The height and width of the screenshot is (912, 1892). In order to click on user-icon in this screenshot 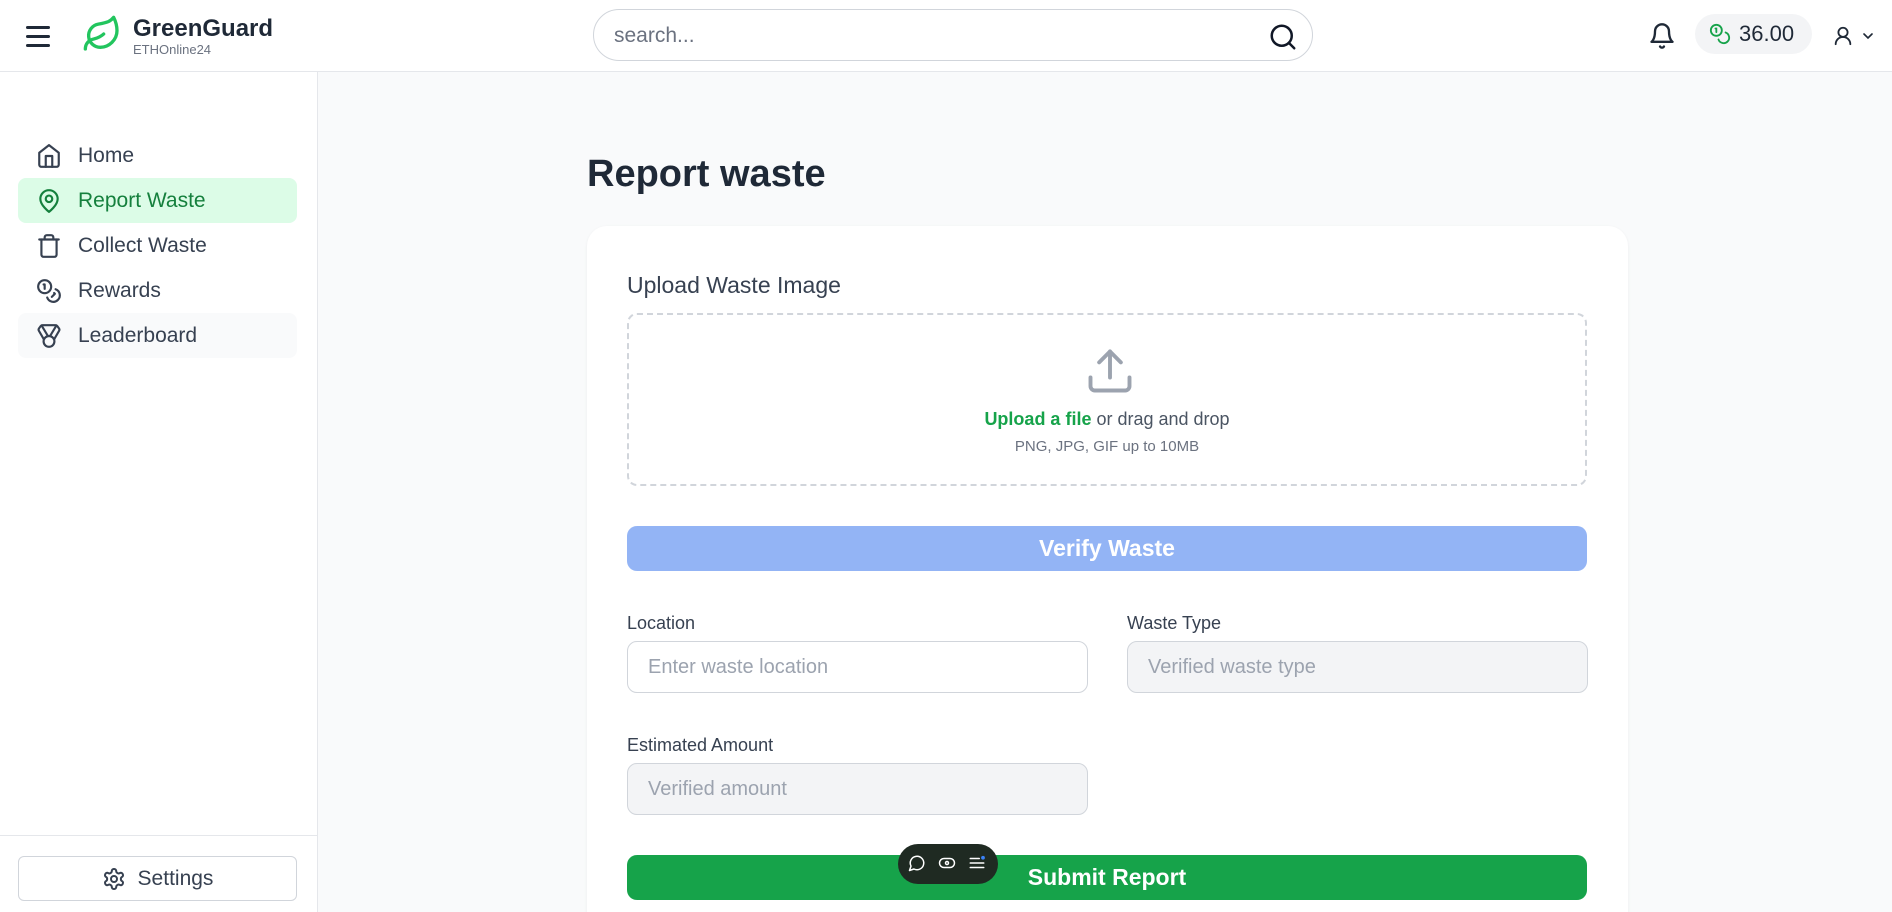, I will do `click(1843, 36)`.